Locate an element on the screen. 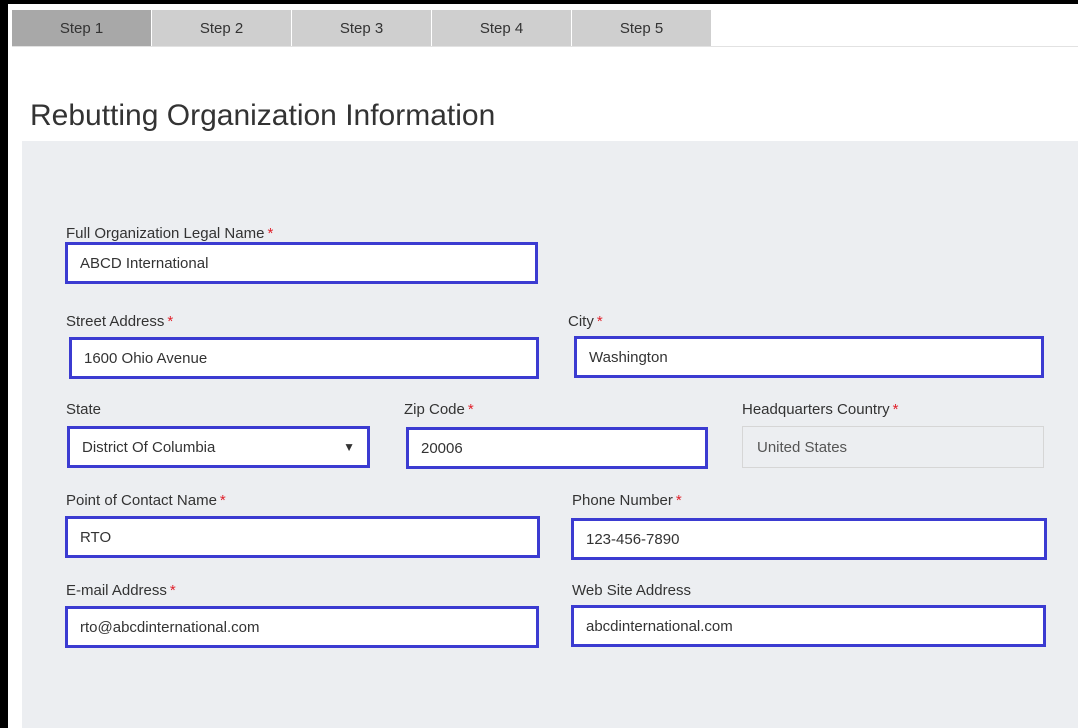 The height and width of the screenshot is (728, 1078). email-label: E-mail Address * is located at coordinates (121, 590).